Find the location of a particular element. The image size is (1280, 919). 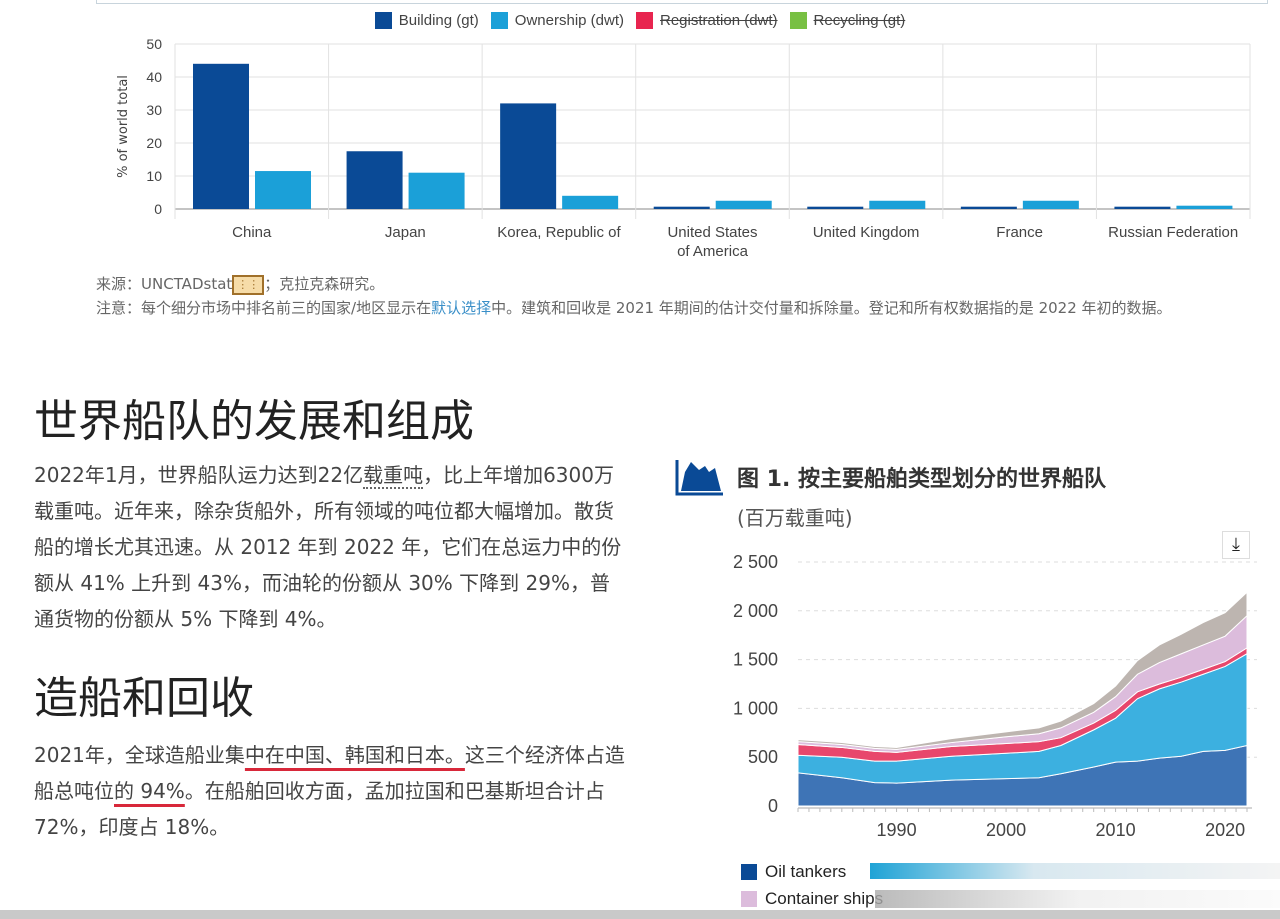

legend-item: Recycling (gt) is located at coordinates (847, 20).